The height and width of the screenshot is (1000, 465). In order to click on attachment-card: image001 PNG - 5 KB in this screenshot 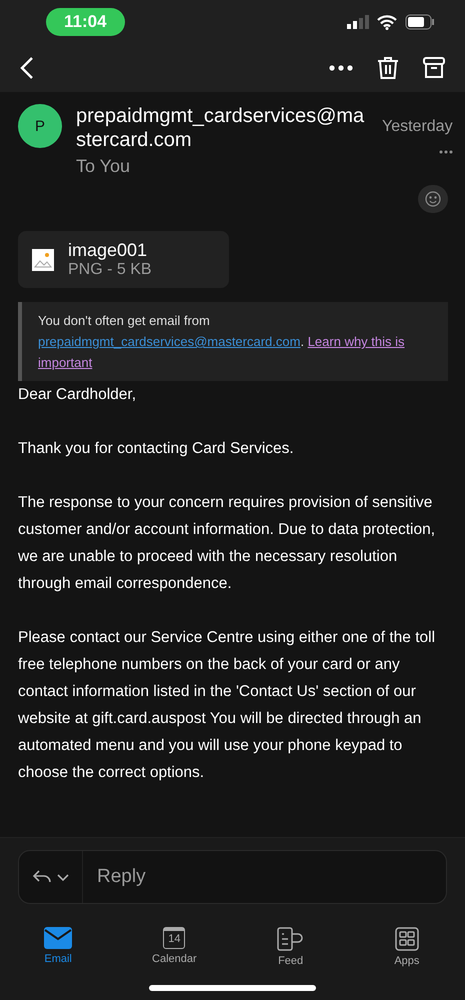, I will do `click(123, 259)`.